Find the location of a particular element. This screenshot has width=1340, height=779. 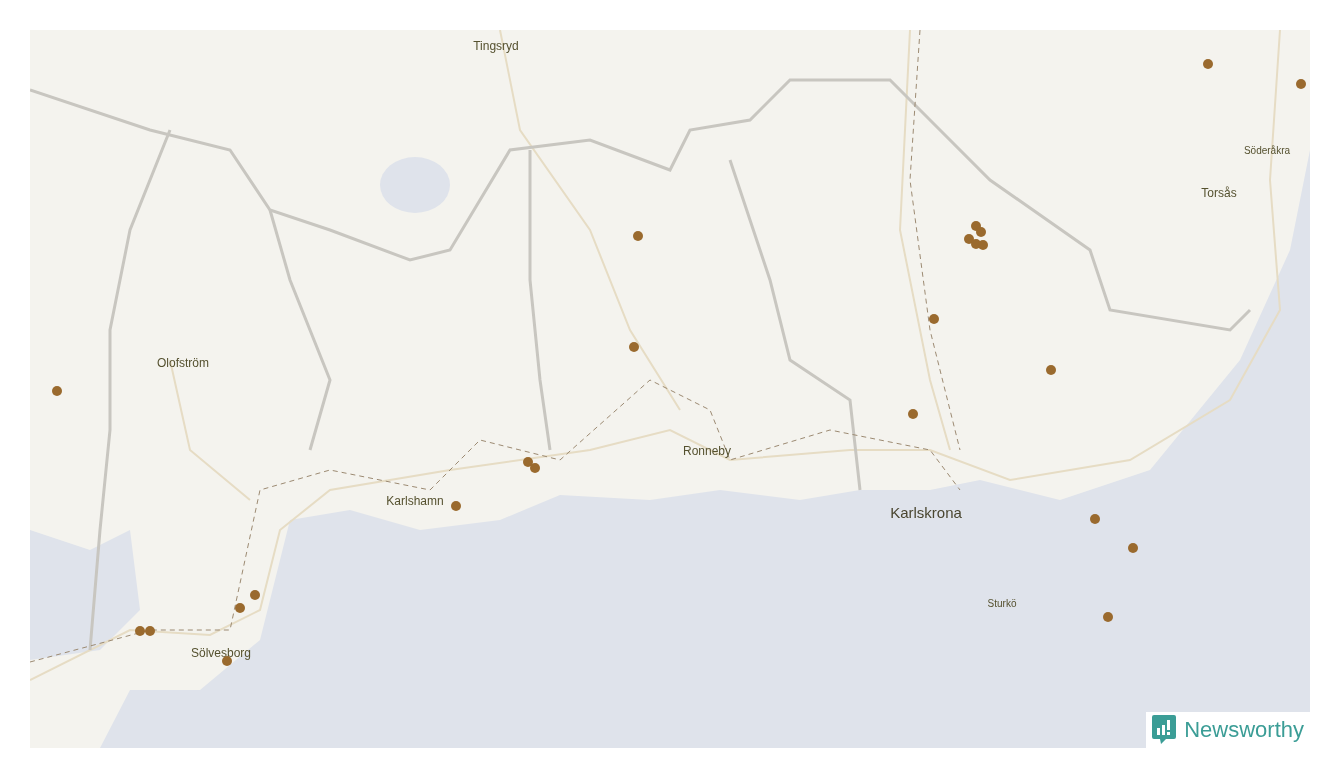

place-label: Karlshamn is located at coordinates (415, 501).